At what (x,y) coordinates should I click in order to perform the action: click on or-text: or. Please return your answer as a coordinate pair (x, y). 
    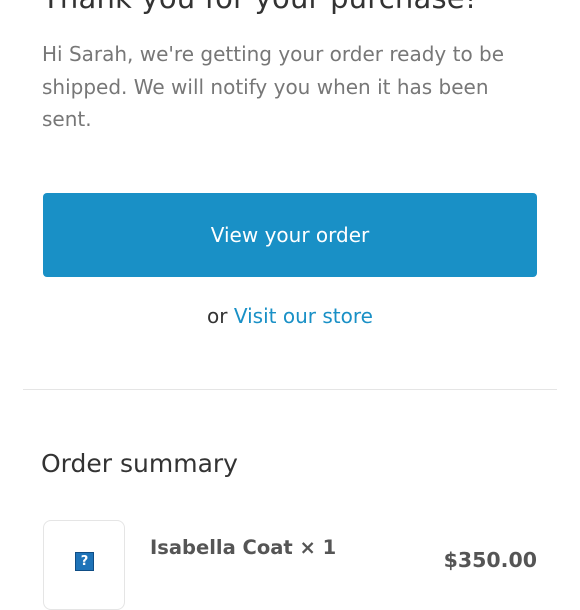
    Looking at the image, I should click on (217, 316).